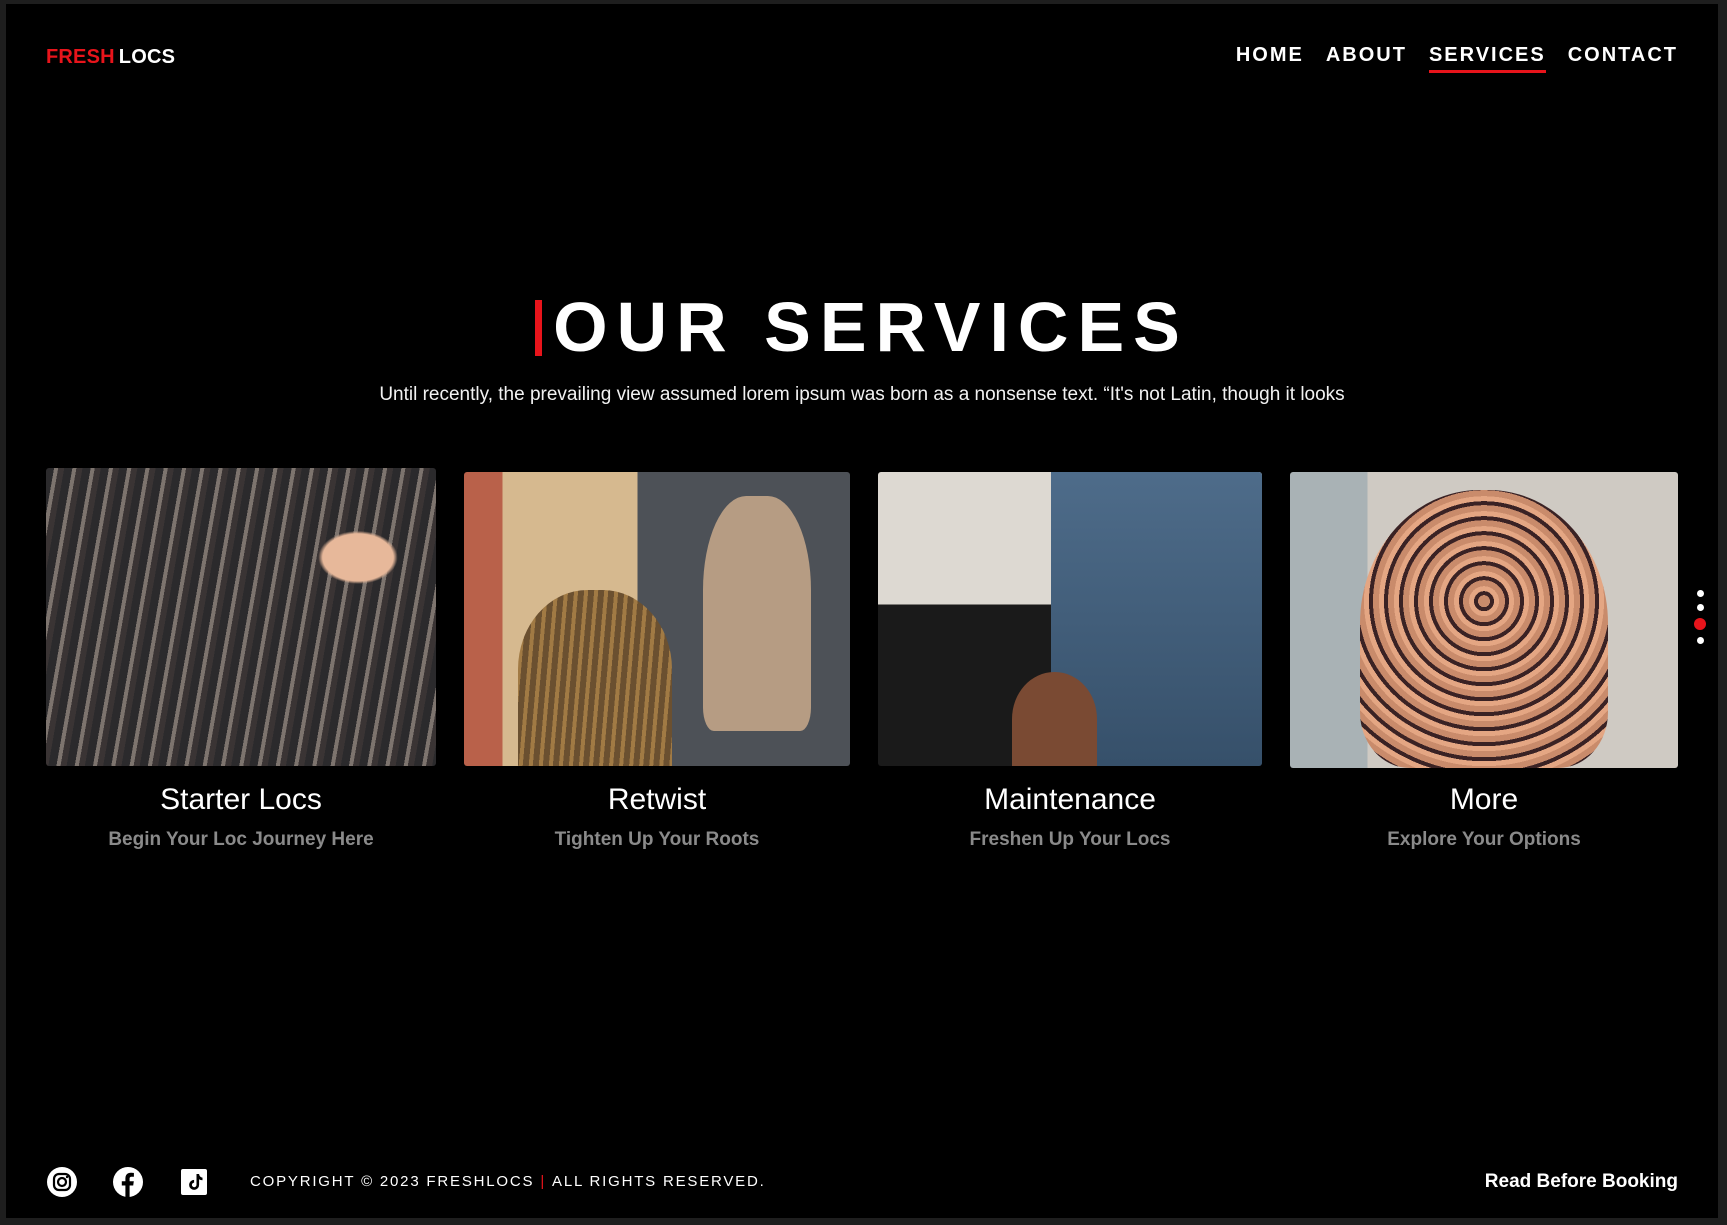  Describe the element at coordinates (1366, 58) in the screenshot. I see `nav-about: ABOUT` at that location.